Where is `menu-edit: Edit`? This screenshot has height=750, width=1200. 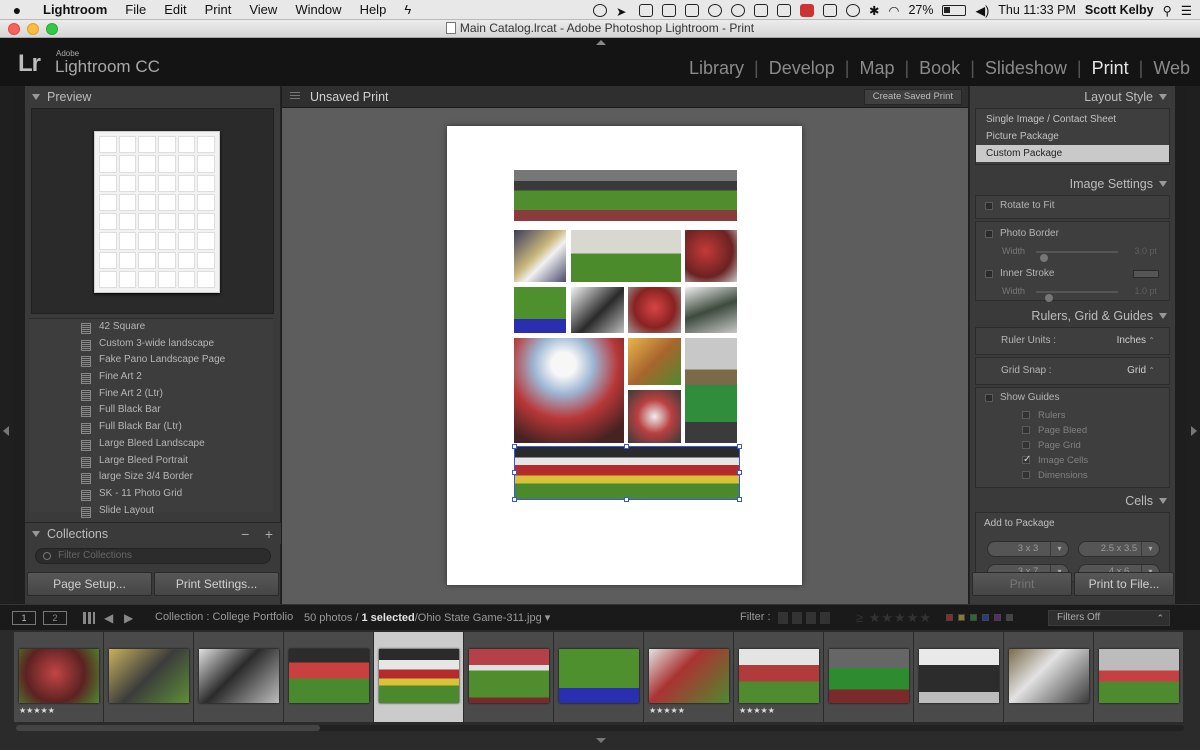 menu-edit: Edit is located at coordinates (175, 9).